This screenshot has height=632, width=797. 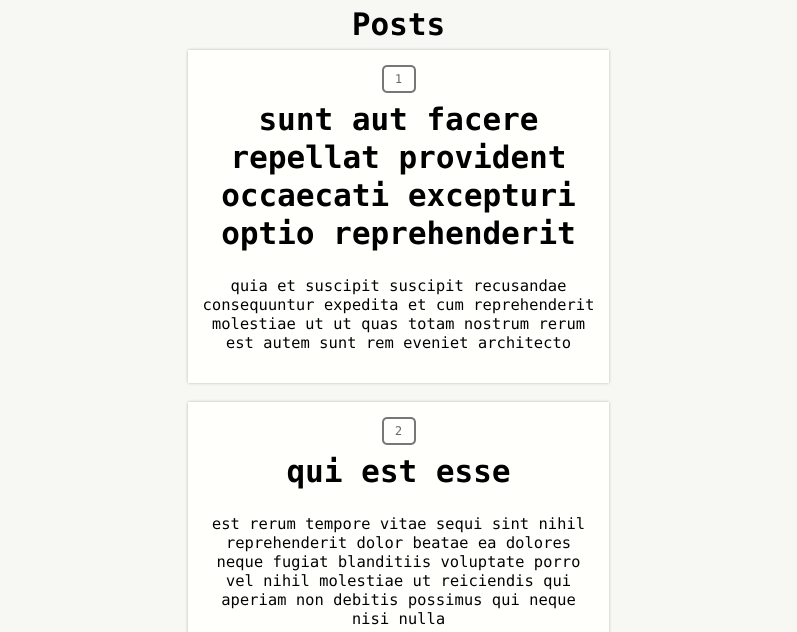 What do you see at coordinates (398, 472) in the screenshot?
I see `post-title: qui est esse` at bounding box center [398, 472].